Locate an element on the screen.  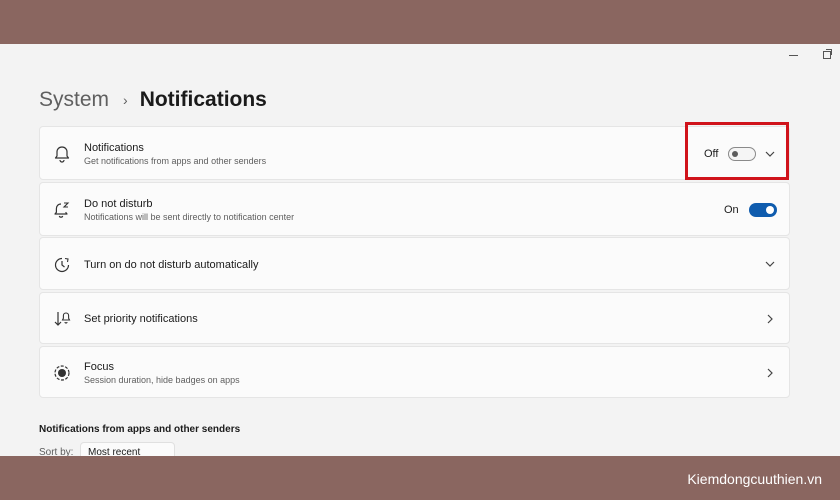
minimize-icon is located at coordinates (793, 55).